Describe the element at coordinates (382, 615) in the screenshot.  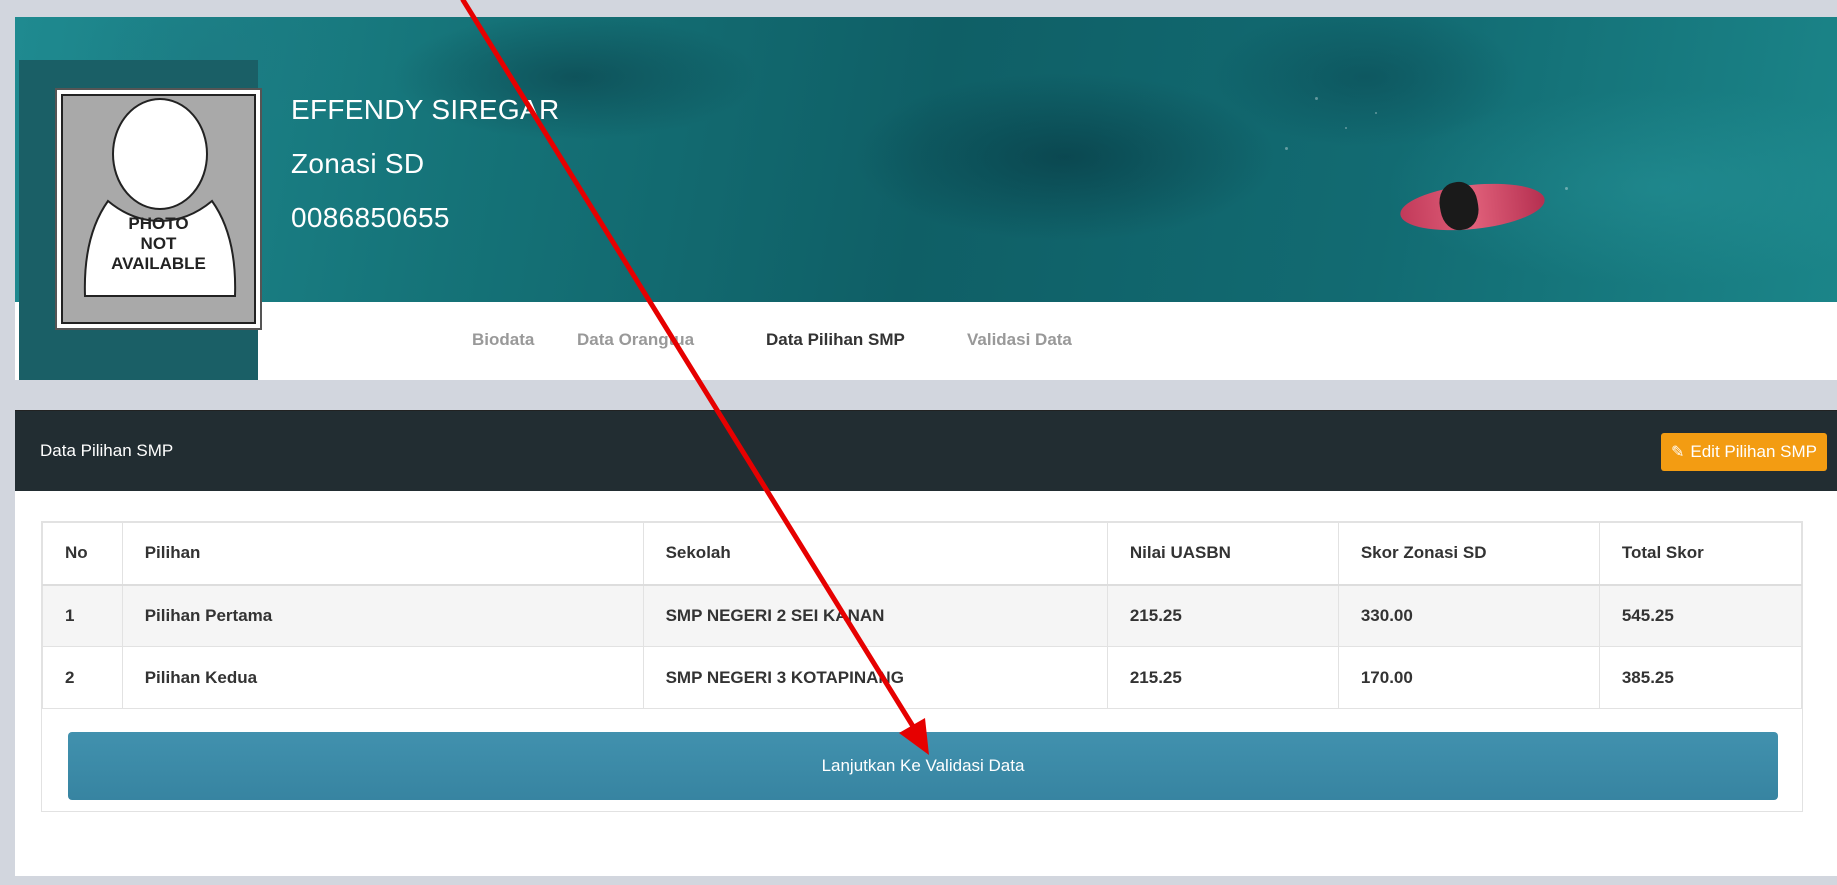
I see `cell-pilihan: Pilihan Pertama` at that location.